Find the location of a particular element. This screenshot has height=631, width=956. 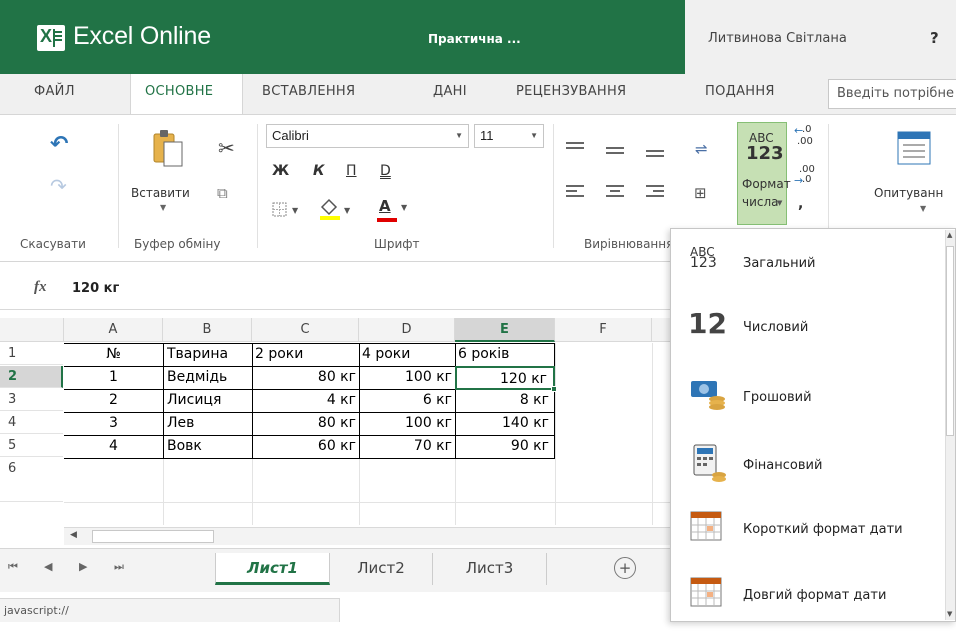

next-sheet-icon: ▶ is located at coordinates (83, 566).